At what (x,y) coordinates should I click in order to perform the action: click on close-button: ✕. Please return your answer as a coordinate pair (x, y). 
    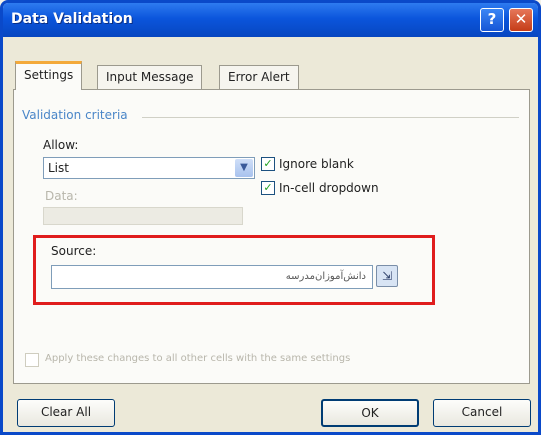
    Looking at the image, I should click on (521, 20).